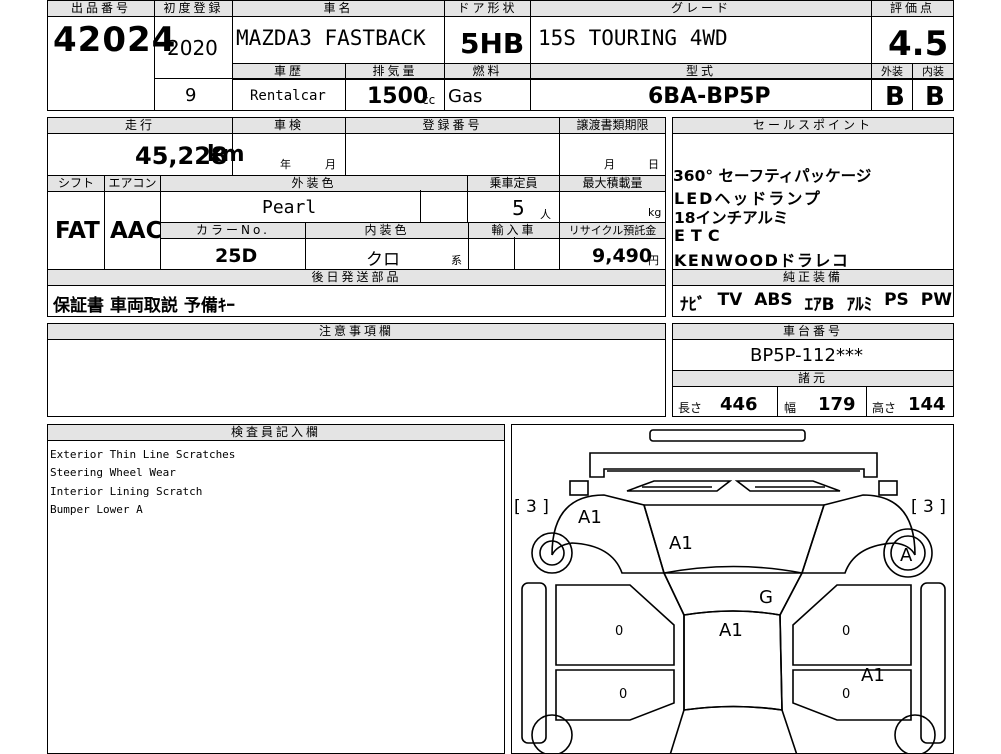  I want to click on mark-right-rear-door: 0, so click(846, 694).